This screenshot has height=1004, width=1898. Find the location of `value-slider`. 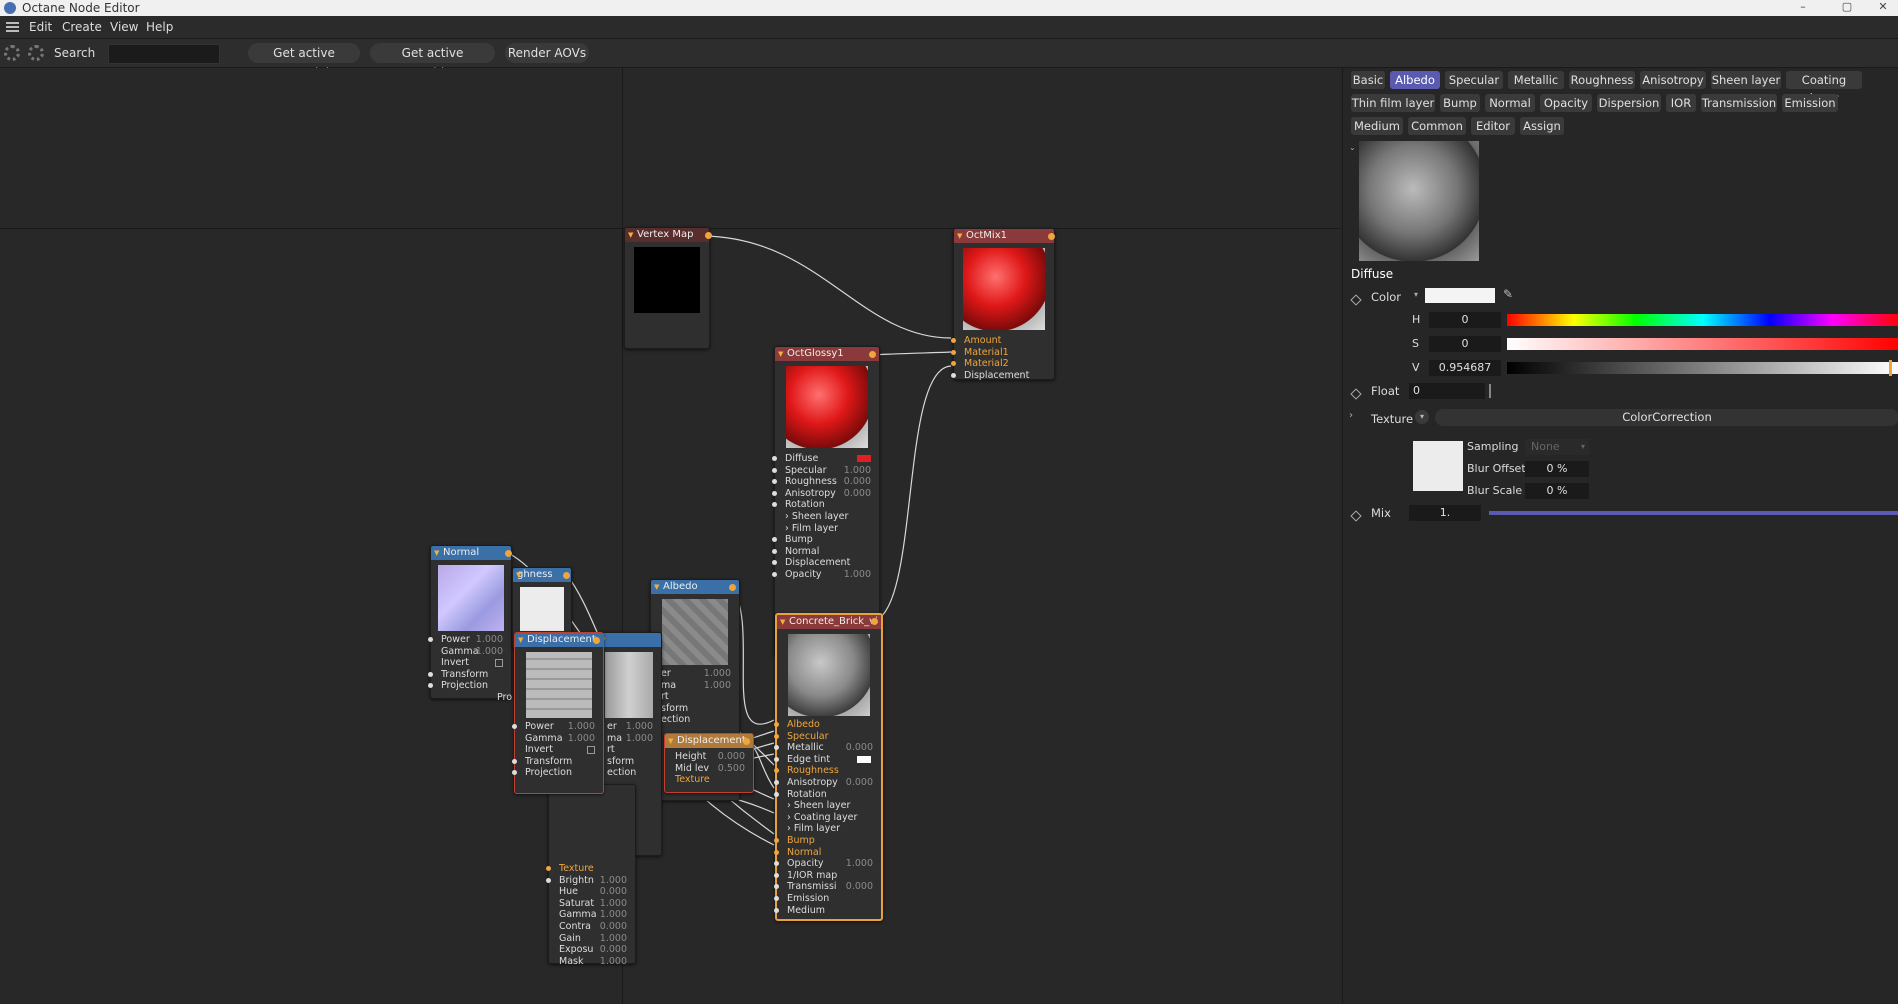

value-slider is located at coordinates (1702, 368).